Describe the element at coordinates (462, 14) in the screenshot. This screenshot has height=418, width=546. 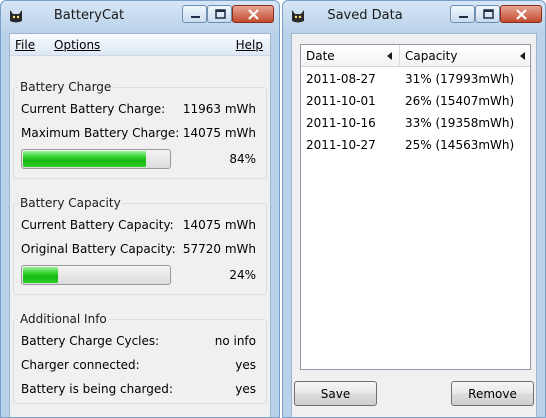
I see `saved-minimize-button` at that location.